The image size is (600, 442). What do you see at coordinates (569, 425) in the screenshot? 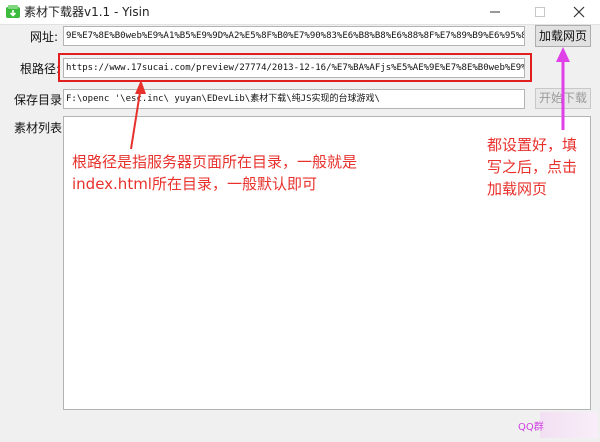
I see `watermark-blur` at bounding box center [569, 425].